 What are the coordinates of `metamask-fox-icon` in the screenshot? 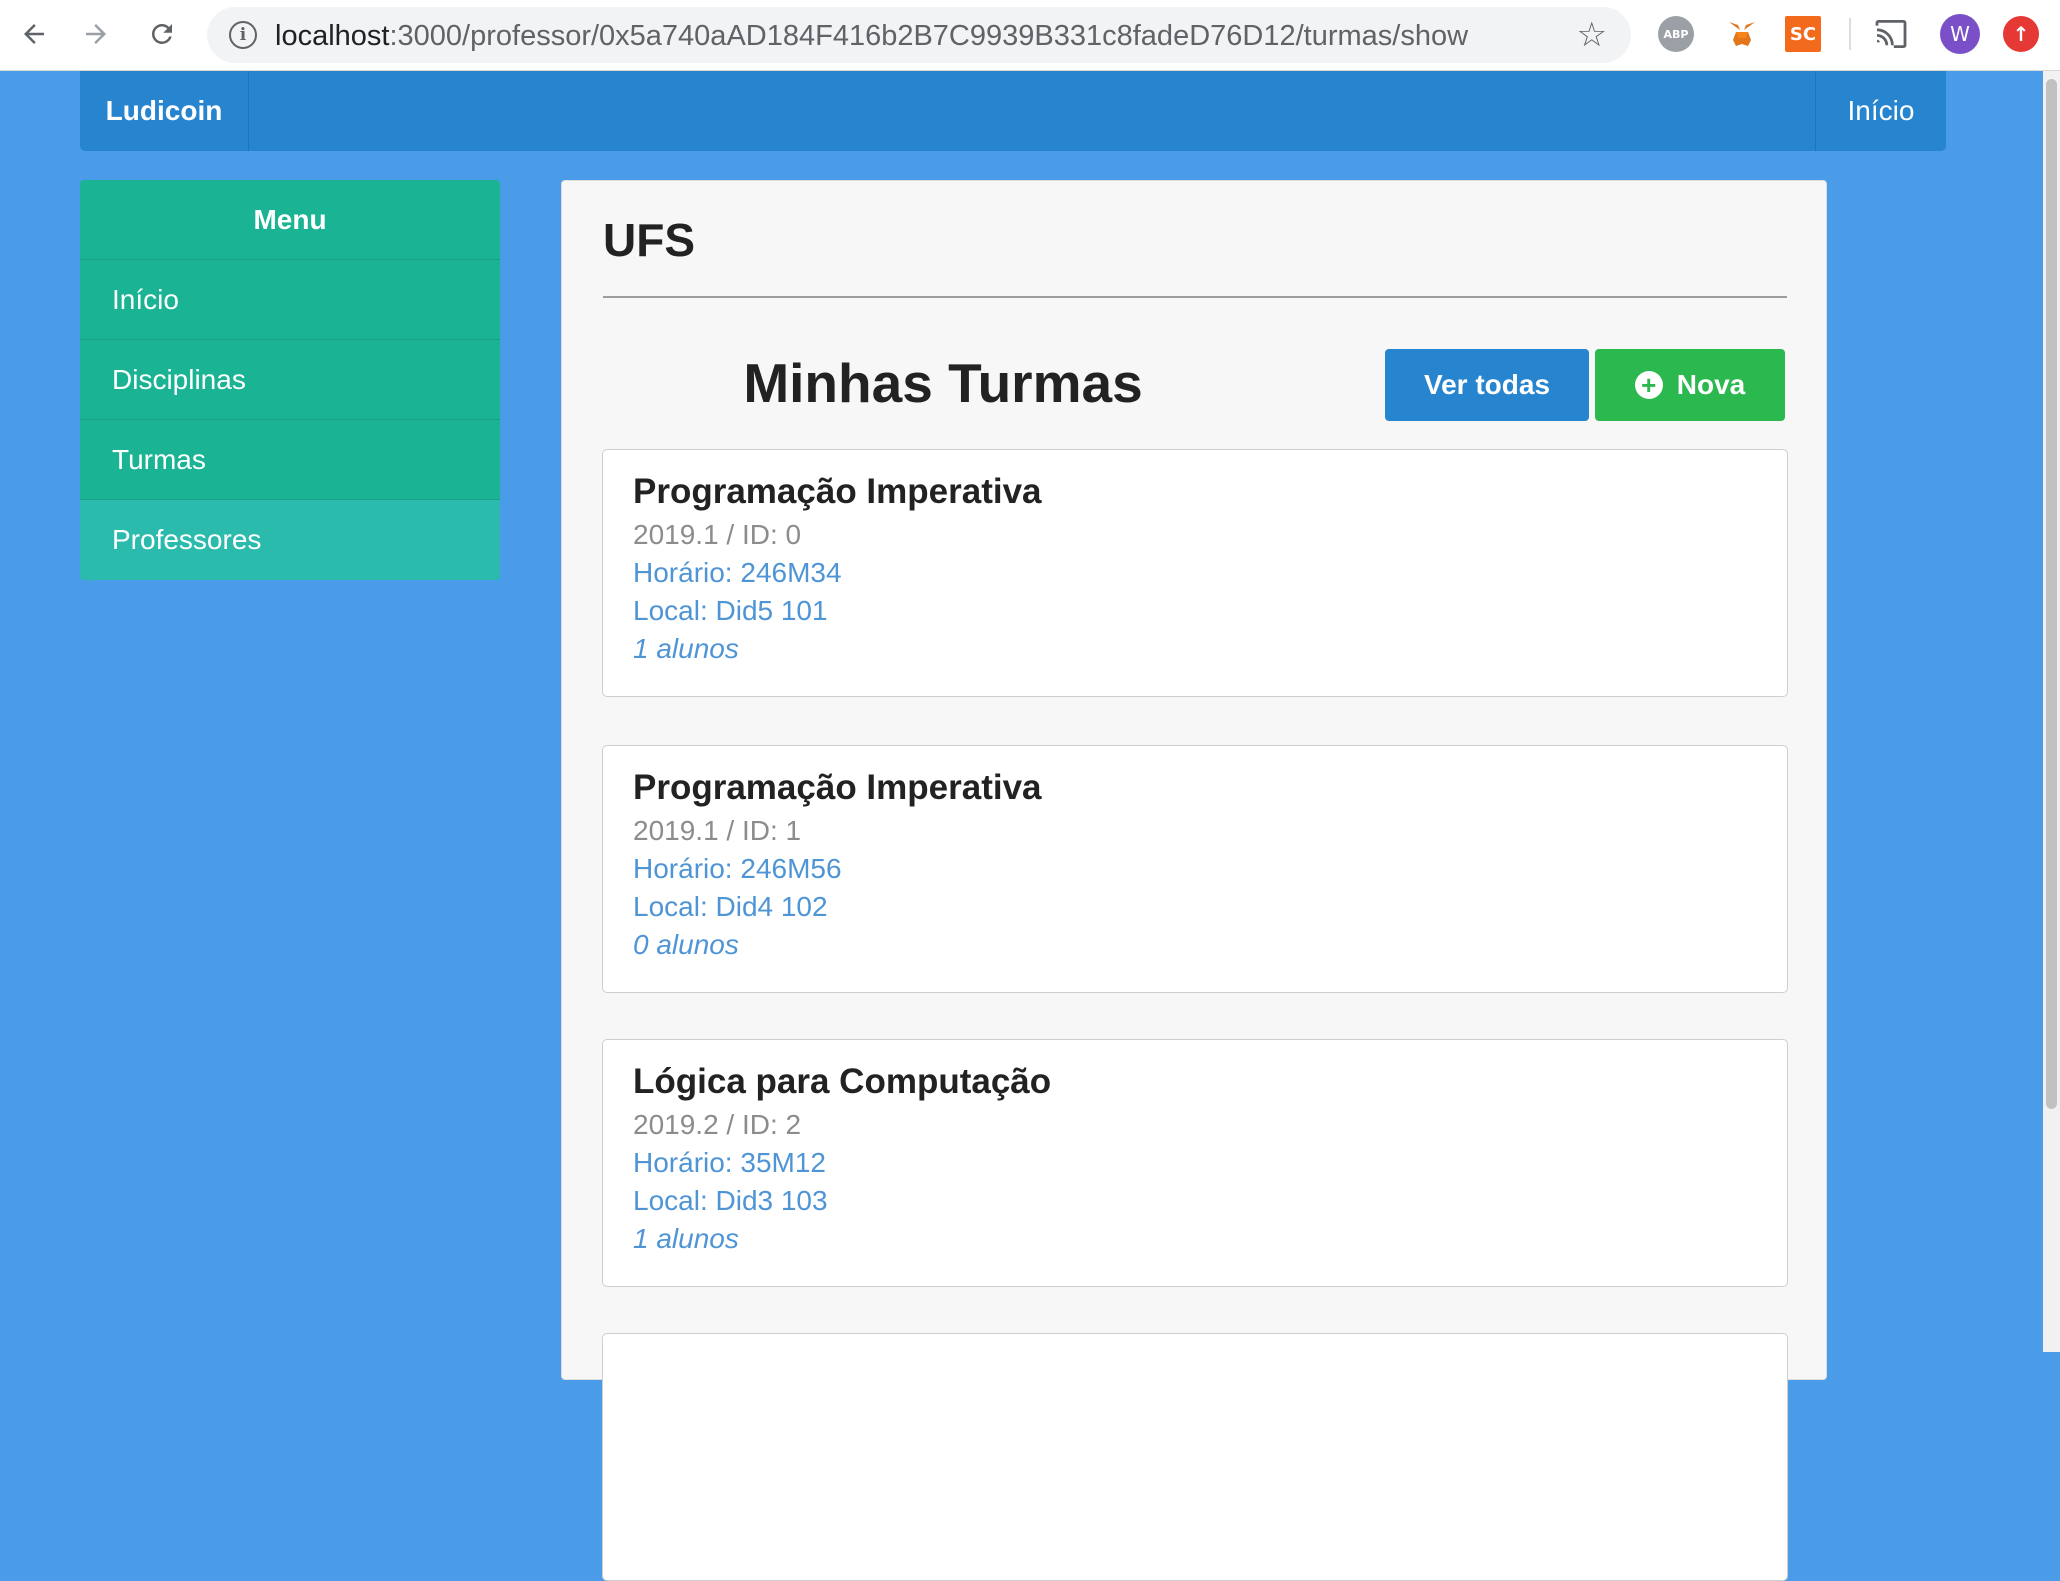 It's located at (1742, 34).